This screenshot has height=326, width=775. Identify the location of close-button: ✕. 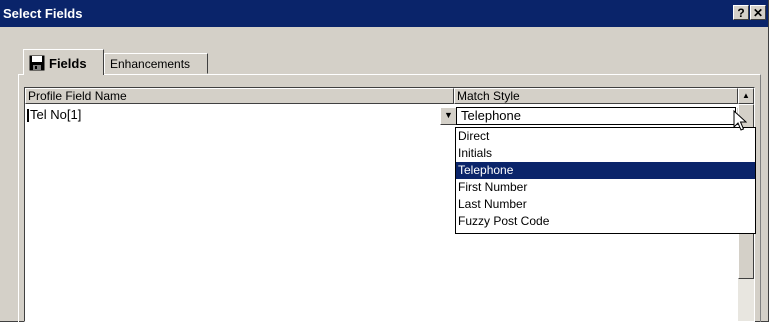
(758, 12).